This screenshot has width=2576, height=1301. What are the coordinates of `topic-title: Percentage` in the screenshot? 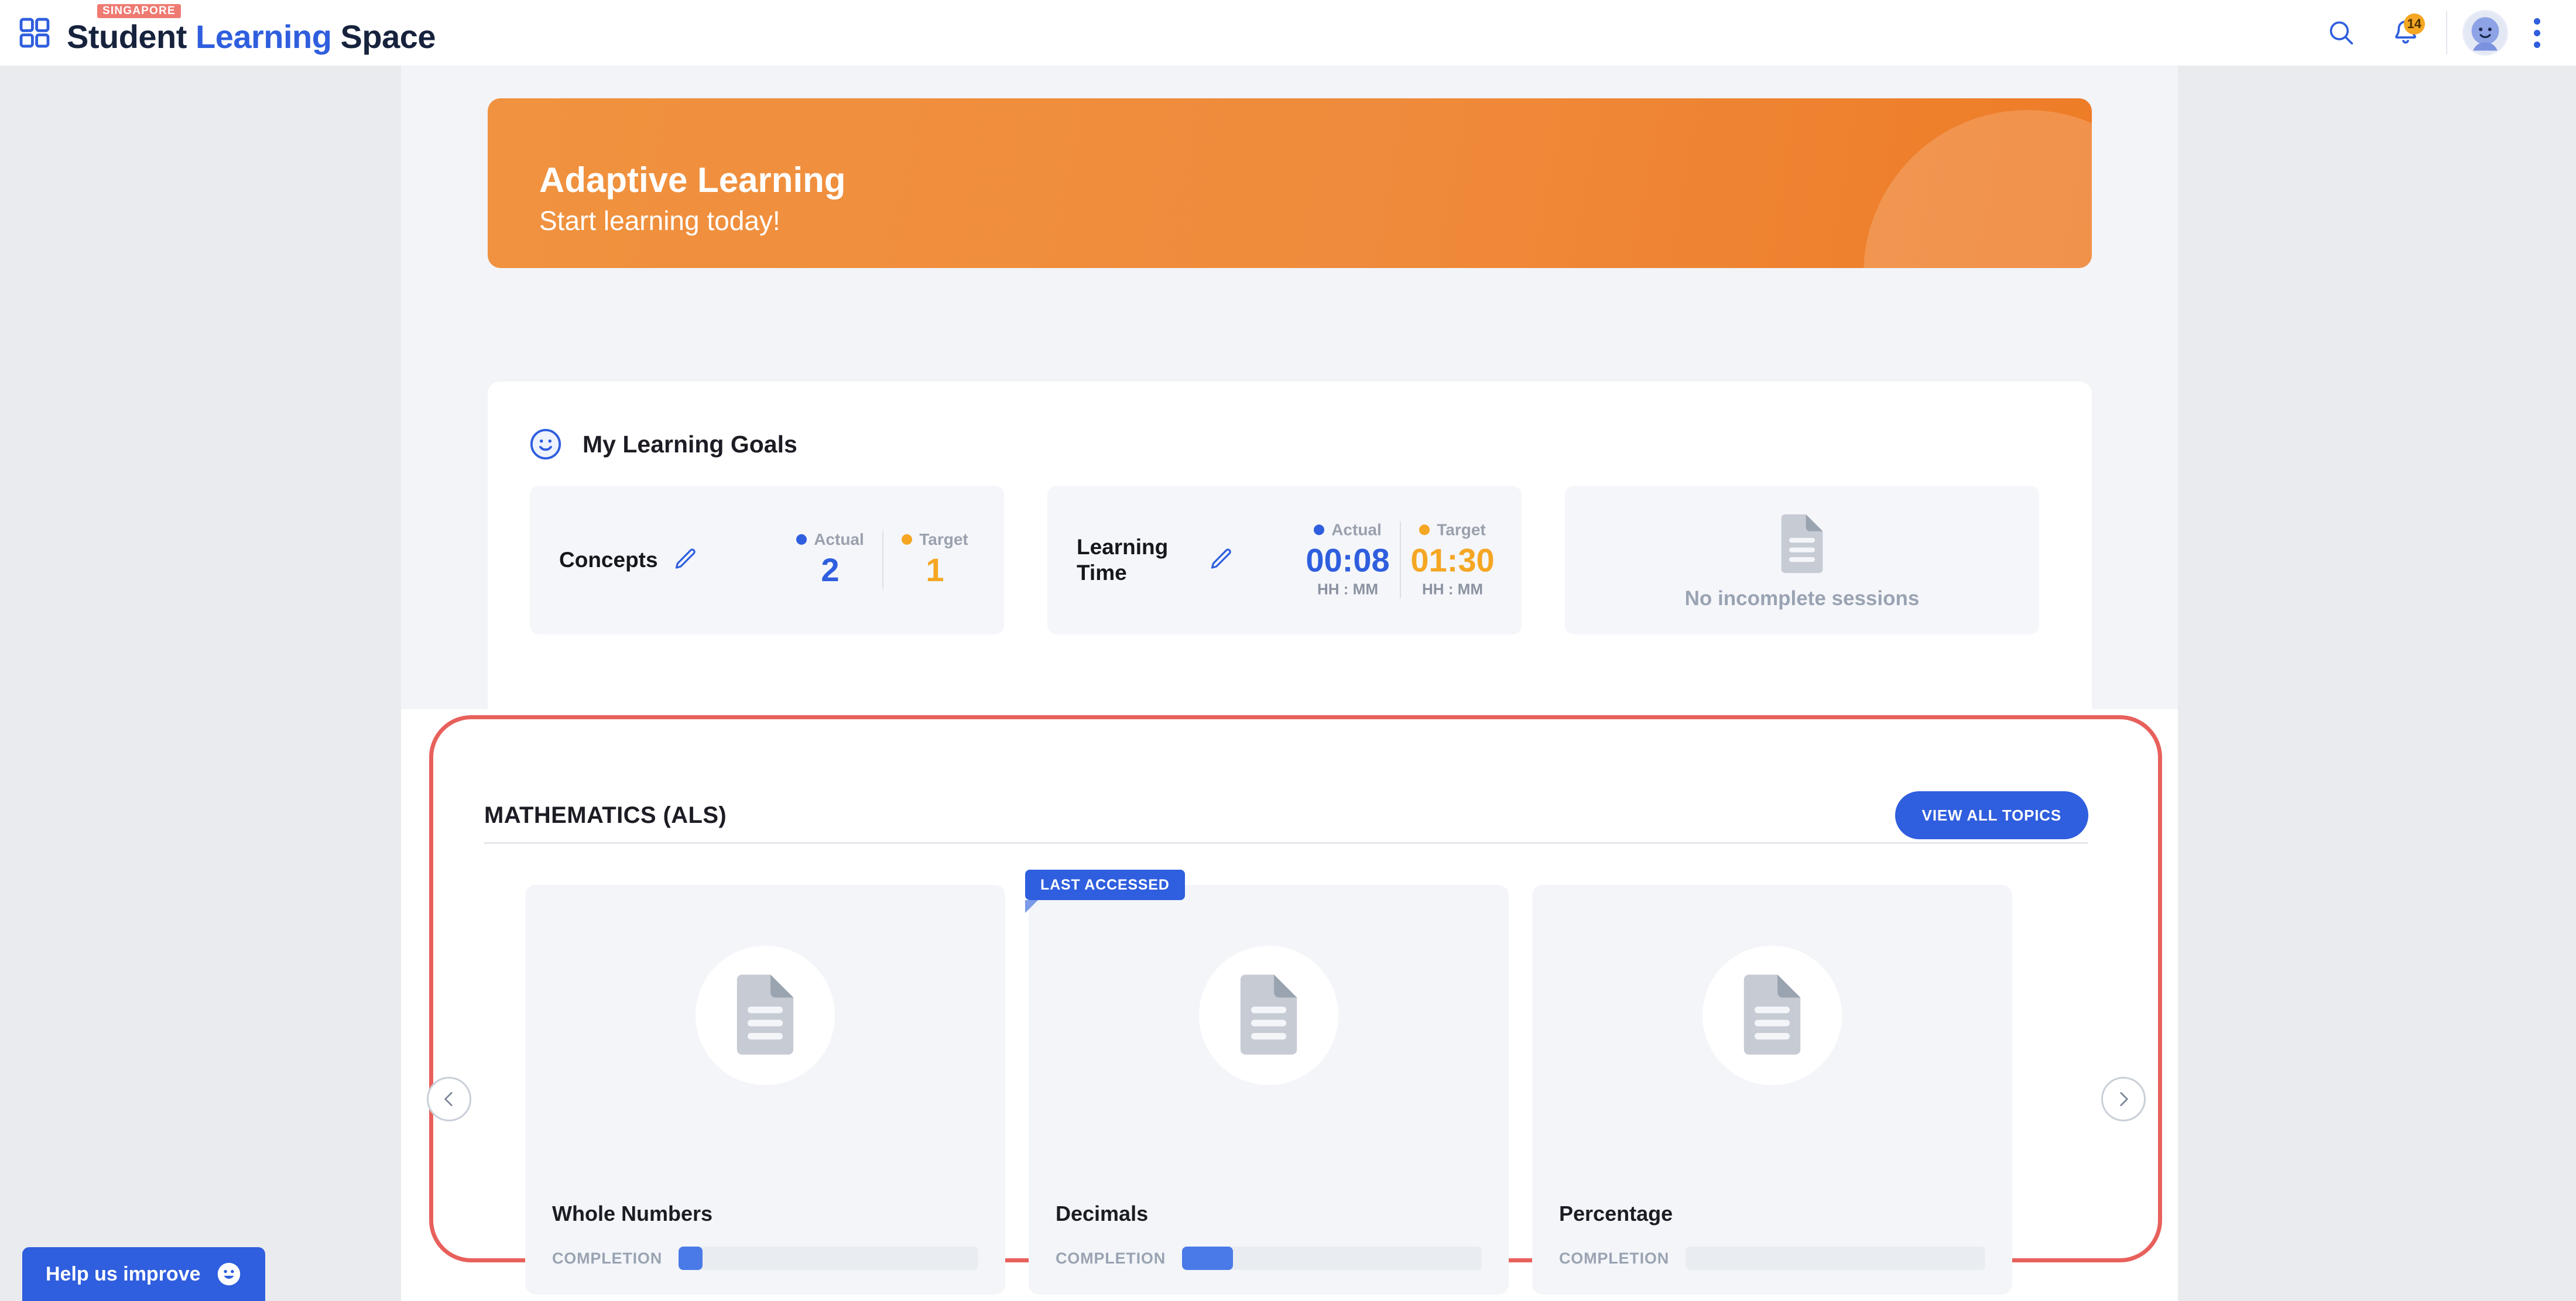 It's located at (1616, 1214).